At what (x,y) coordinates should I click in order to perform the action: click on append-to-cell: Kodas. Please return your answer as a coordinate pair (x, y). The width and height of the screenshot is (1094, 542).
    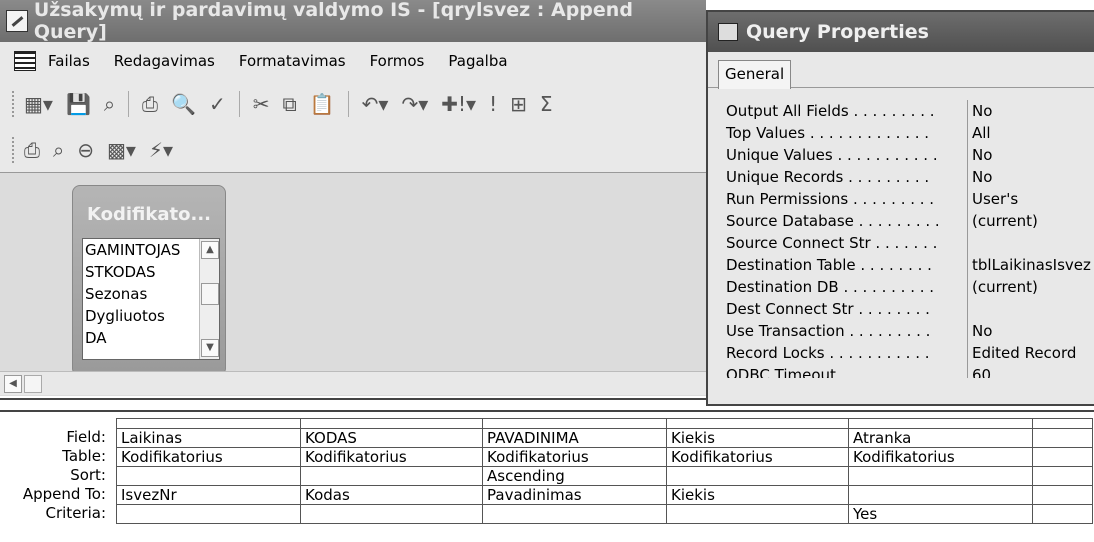
    Looking at the image, I should click on (391, 495).